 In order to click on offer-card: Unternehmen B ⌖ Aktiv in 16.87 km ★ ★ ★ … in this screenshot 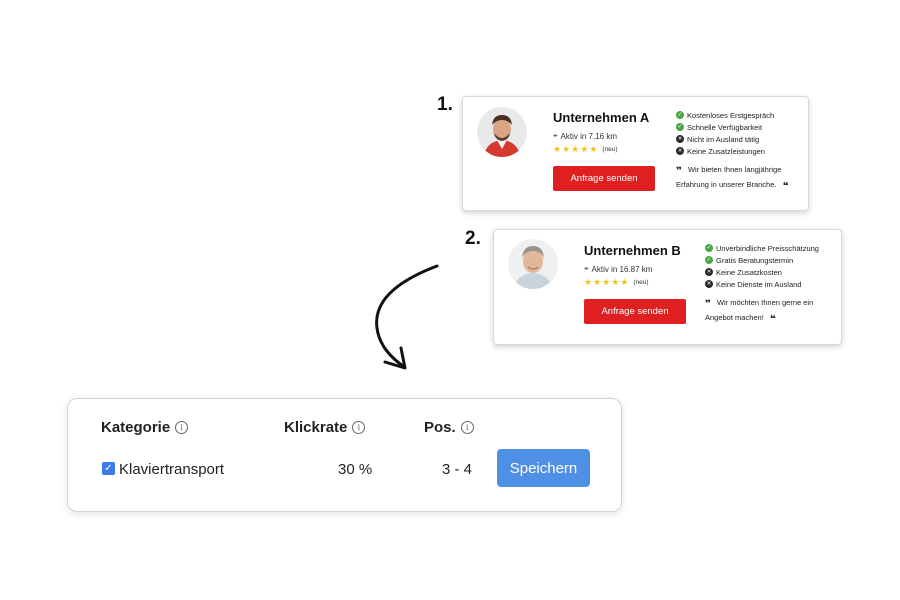, I will do `click(667, 287)`.